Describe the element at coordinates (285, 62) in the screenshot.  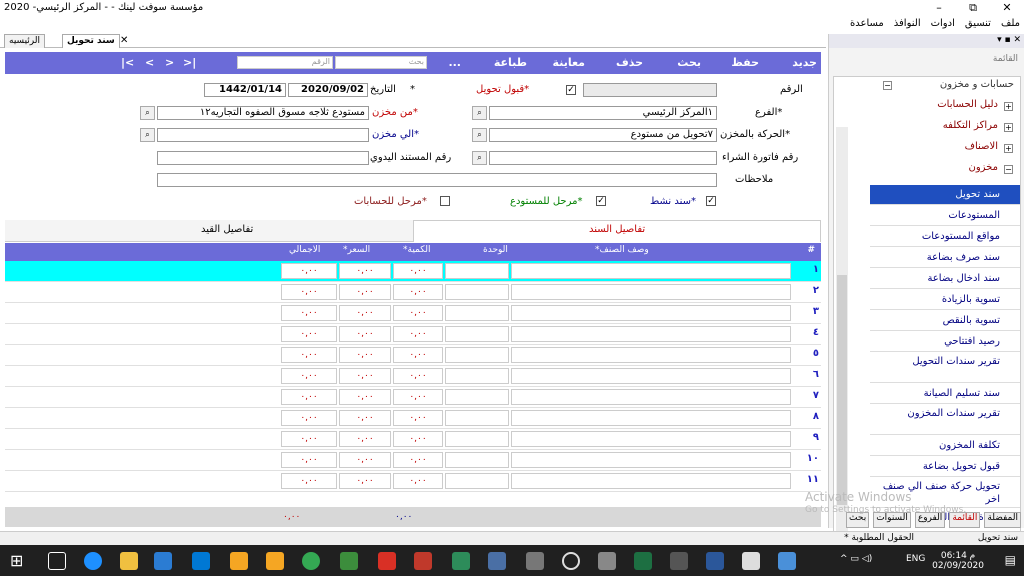
I see `number-input: الرقم` at that location.